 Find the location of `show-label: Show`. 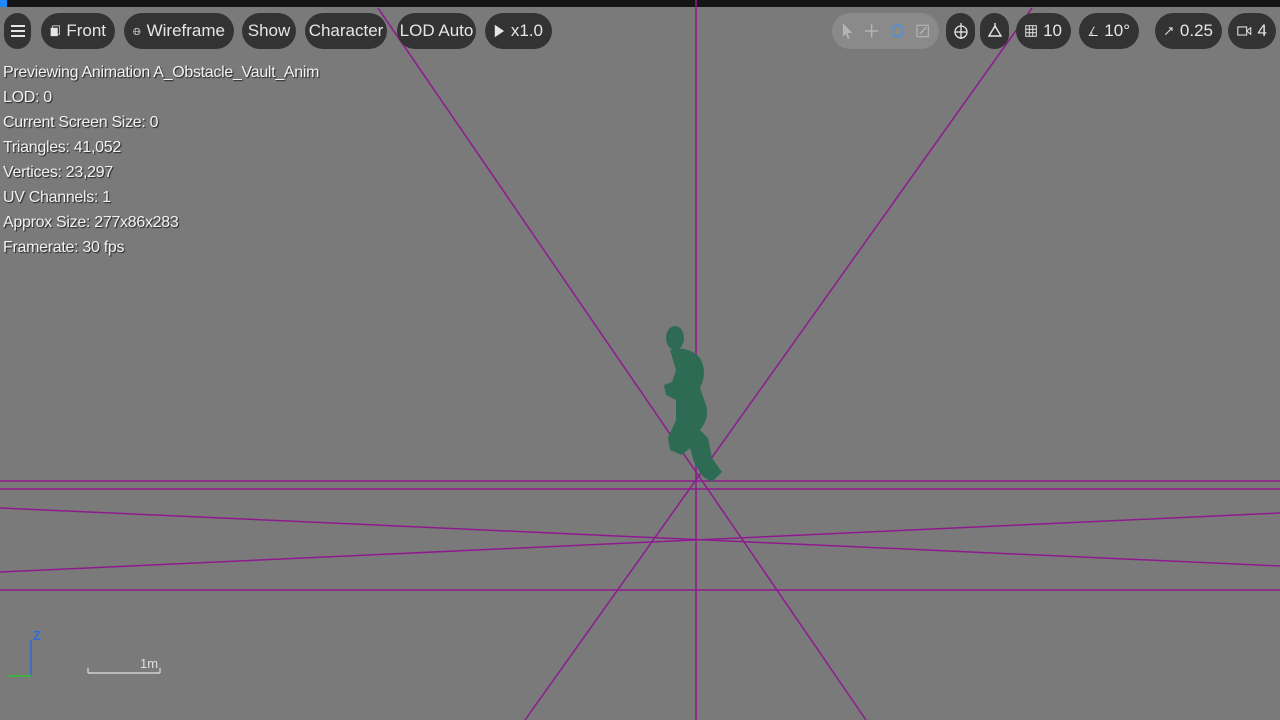

show-label: Show is located at coordinates (269, 30).